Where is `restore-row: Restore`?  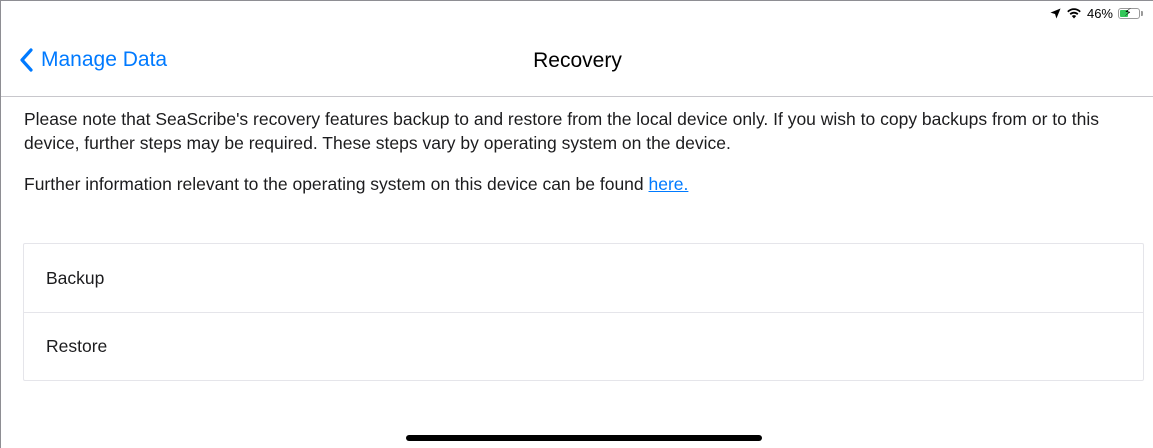
restore-row: Restore is located at coordinates (583, 346).